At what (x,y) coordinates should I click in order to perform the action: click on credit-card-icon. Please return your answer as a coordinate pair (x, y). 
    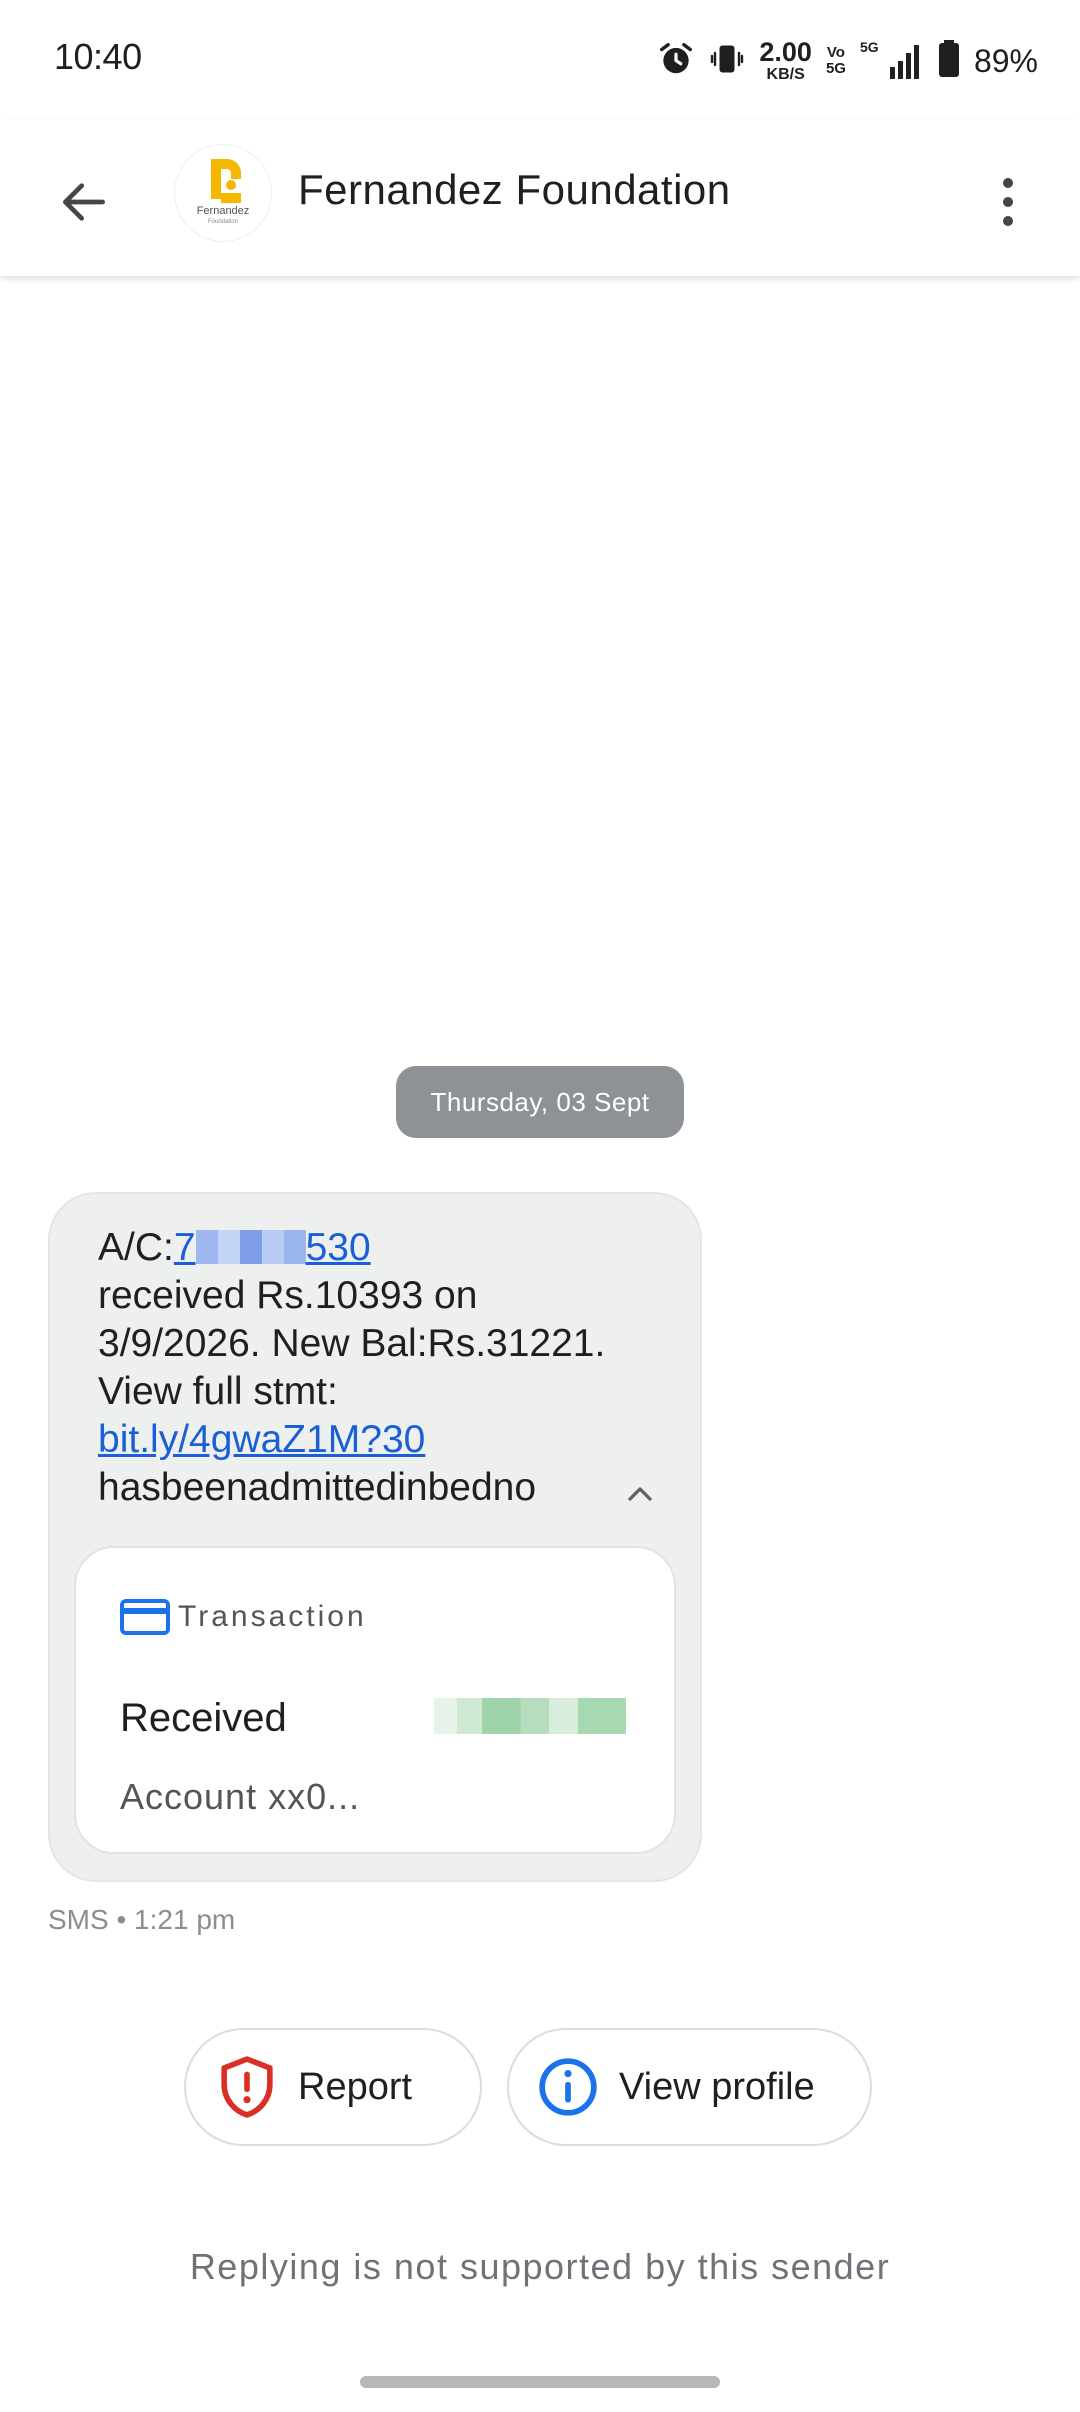
    Looking at the image, I should click on (145, 1617).